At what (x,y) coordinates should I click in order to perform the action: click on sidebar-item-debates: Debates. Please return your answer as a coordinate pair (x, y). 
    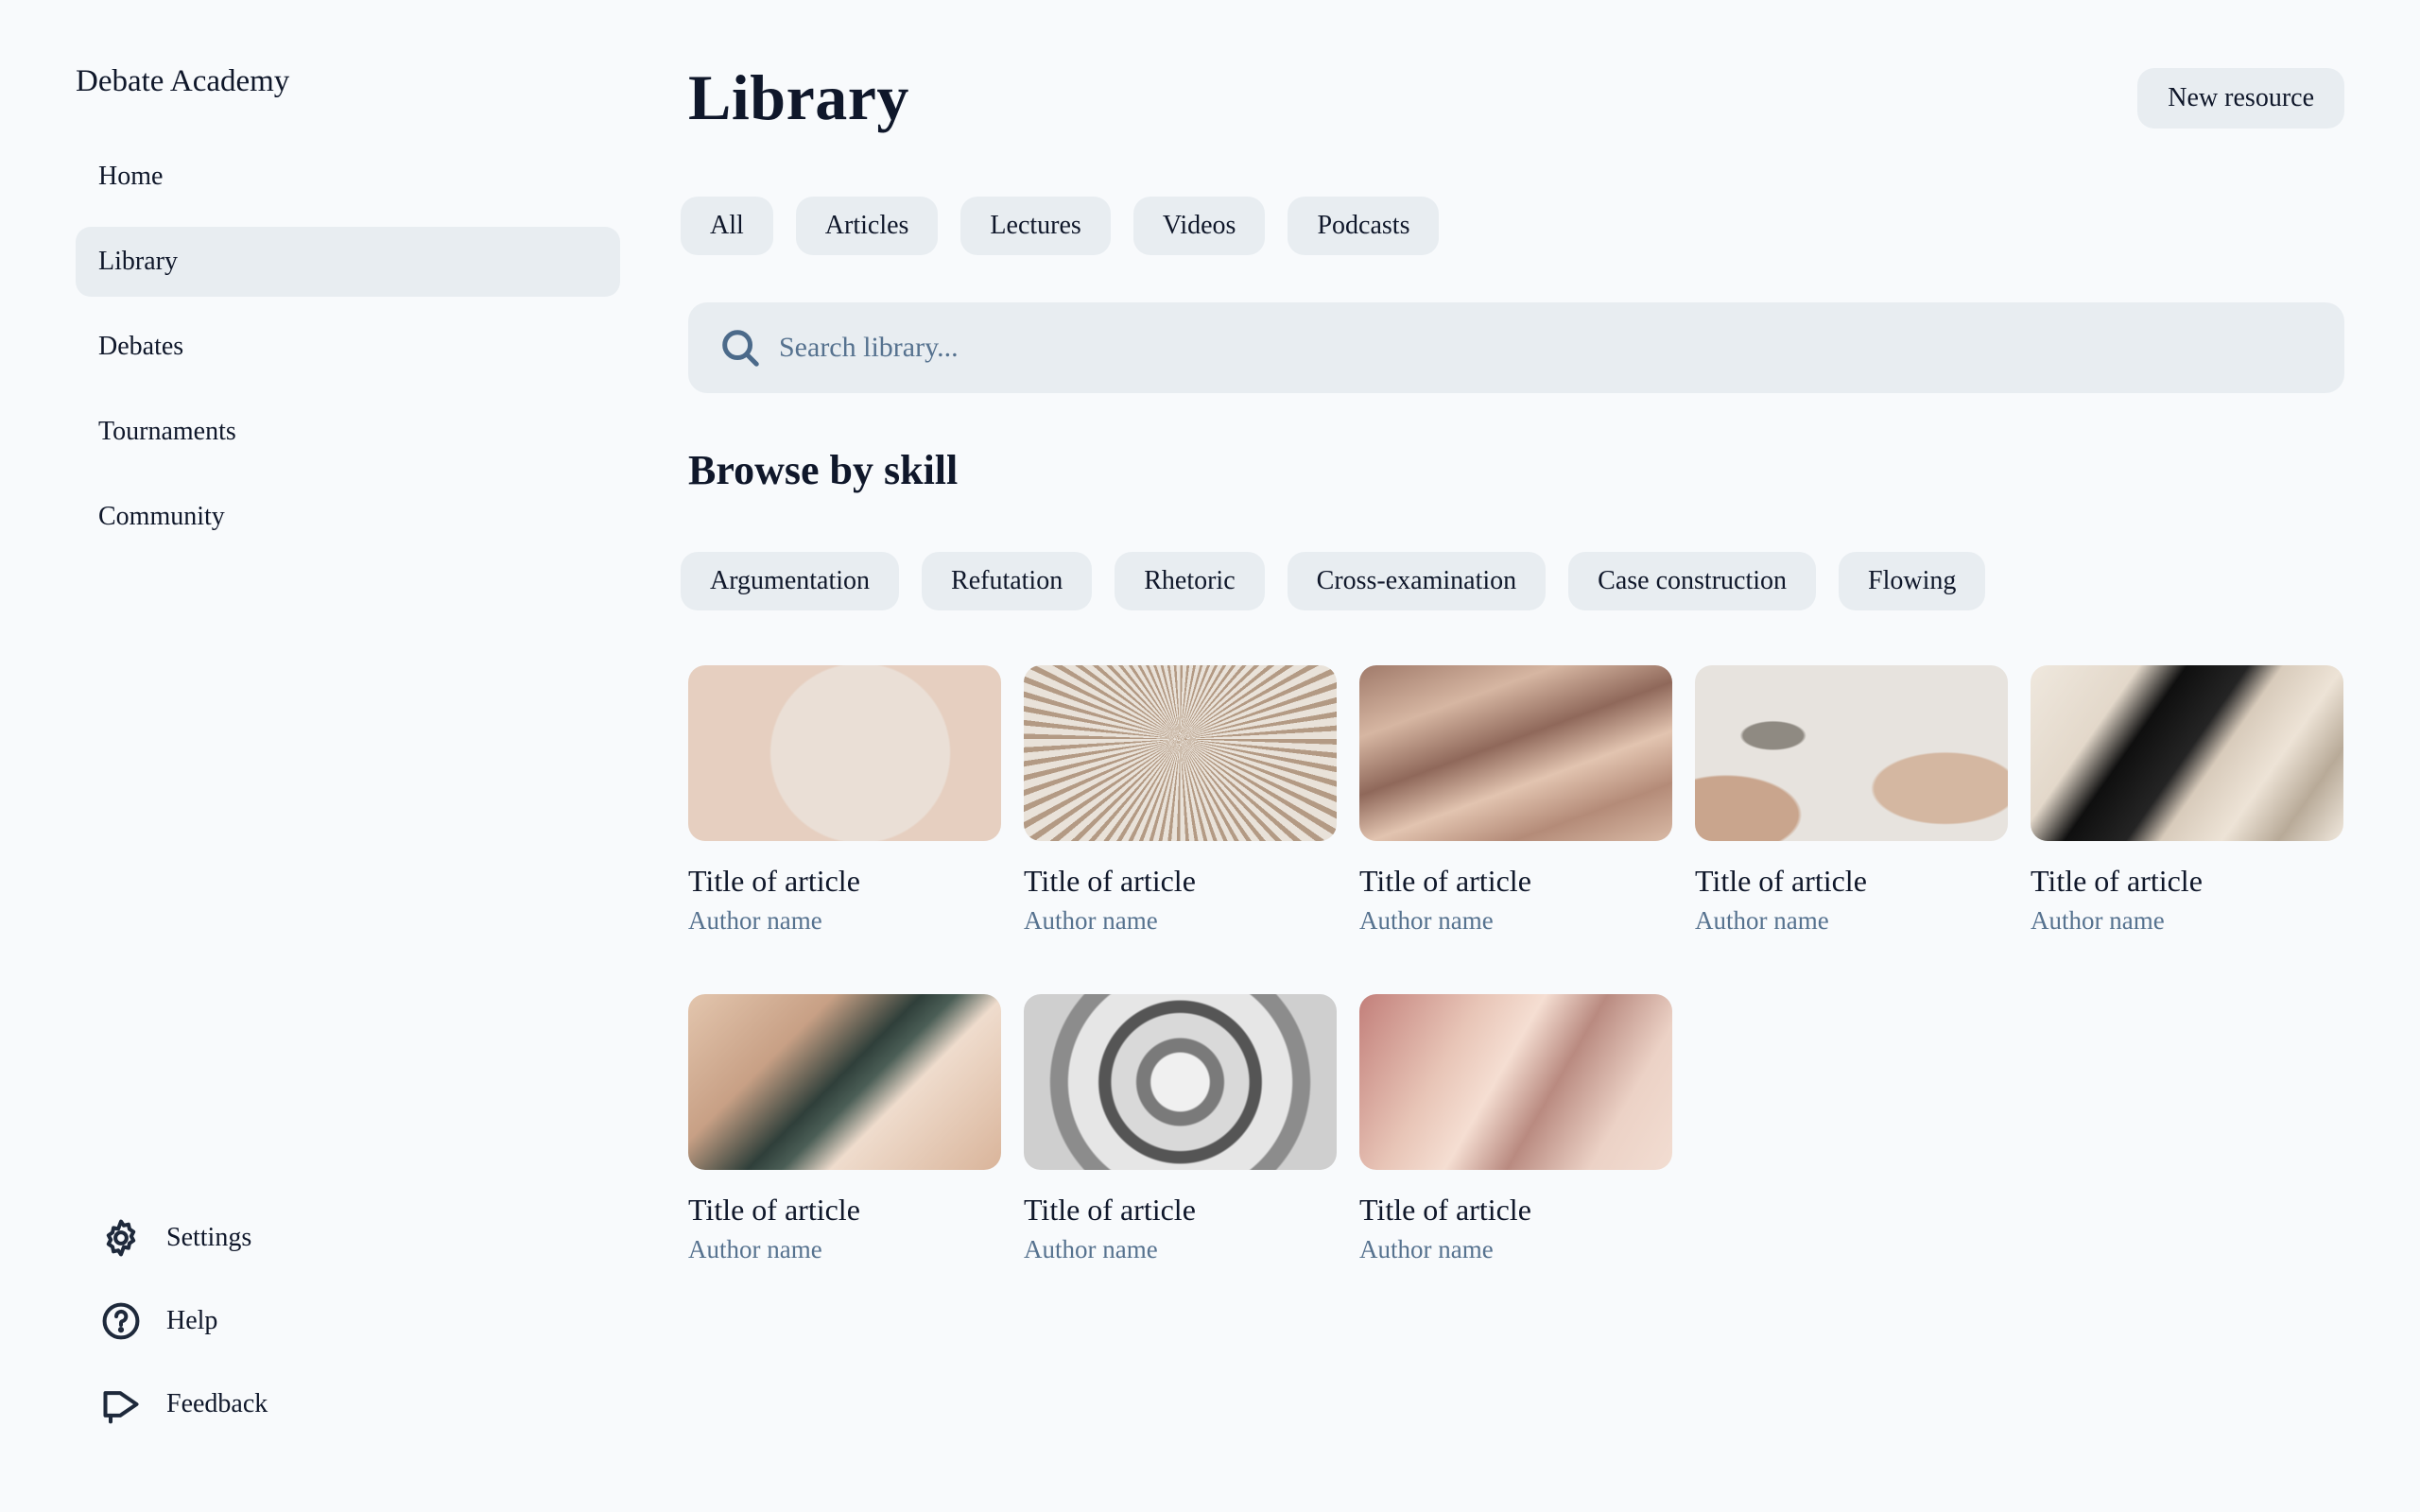
    Looking at the image, I should click on (348, 347).